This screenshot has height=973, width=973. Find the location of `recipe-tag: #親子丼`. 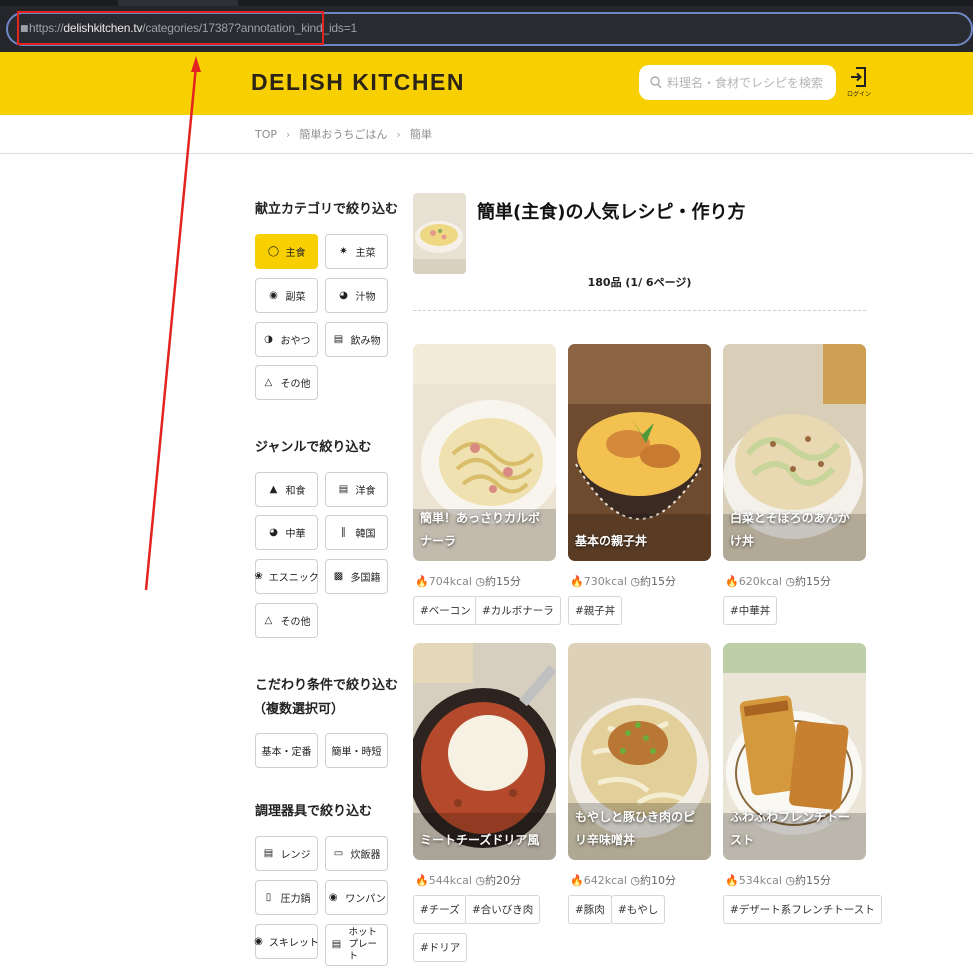

recipe-tag: #親子丼 is located at coordinates (595, 610).